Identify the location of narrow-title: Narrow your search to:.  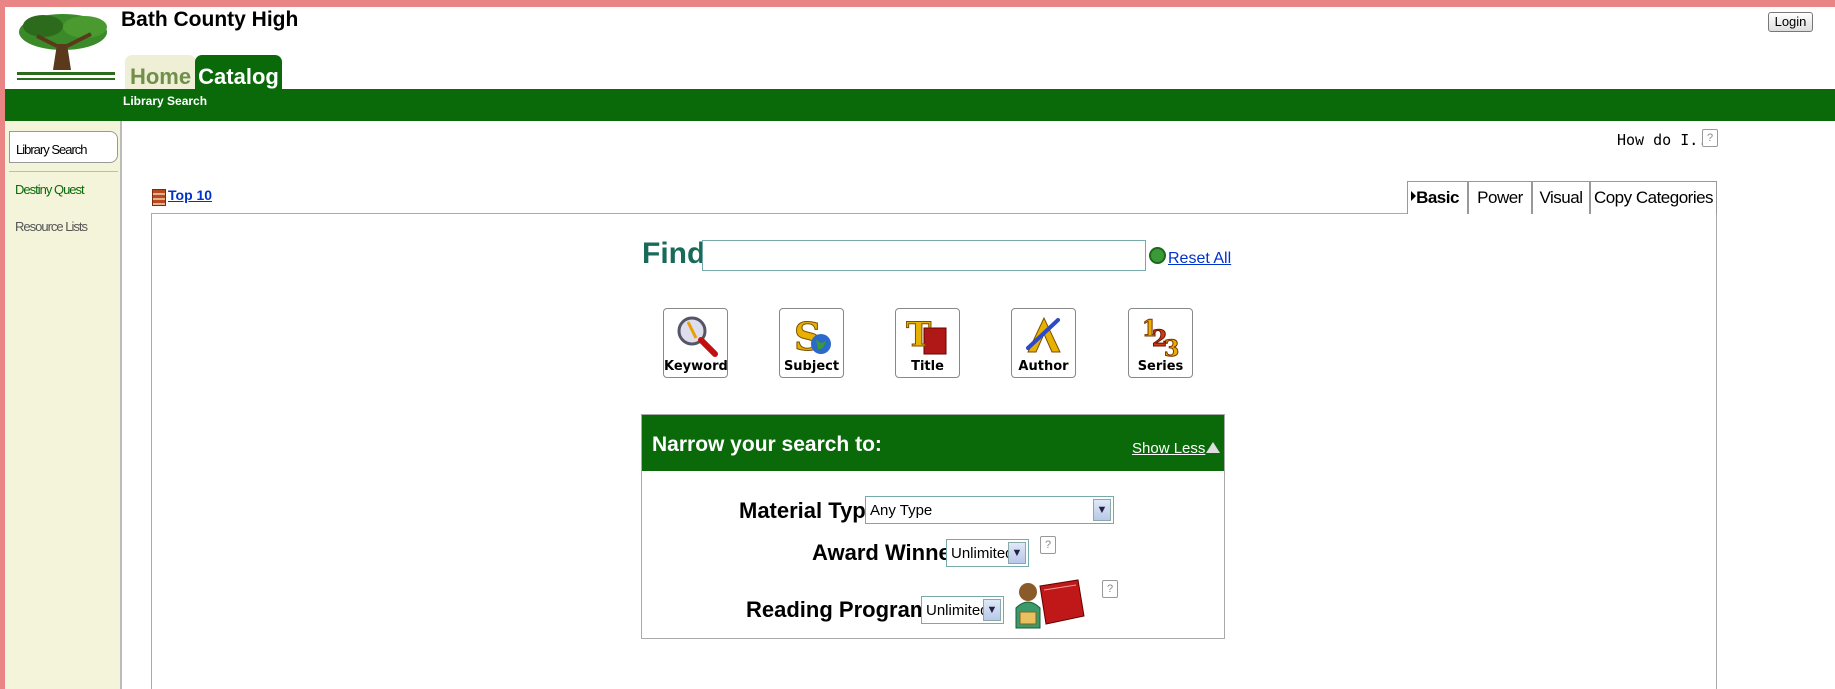
(767, 444).